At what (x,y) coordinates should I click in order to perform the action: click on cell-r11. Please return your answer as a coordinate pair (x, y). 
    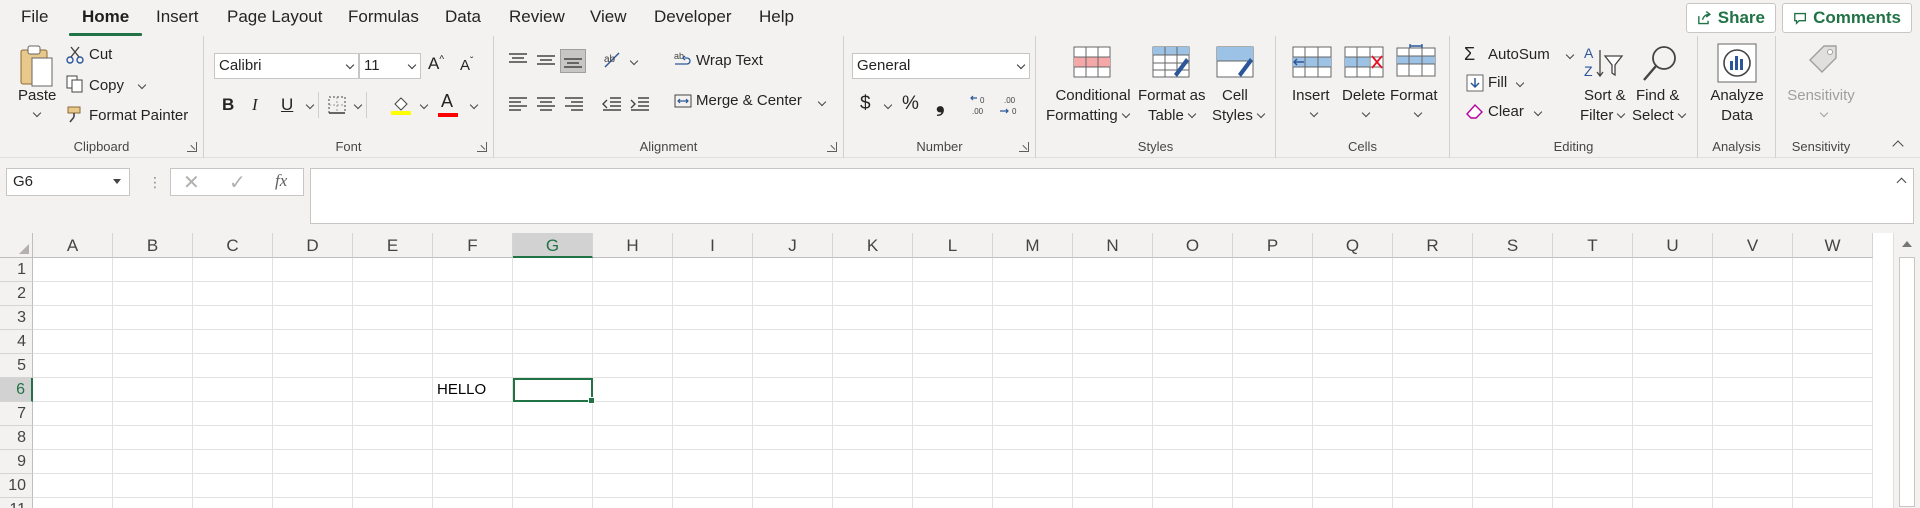
    Looking at the image, I should click on (1433, 503).